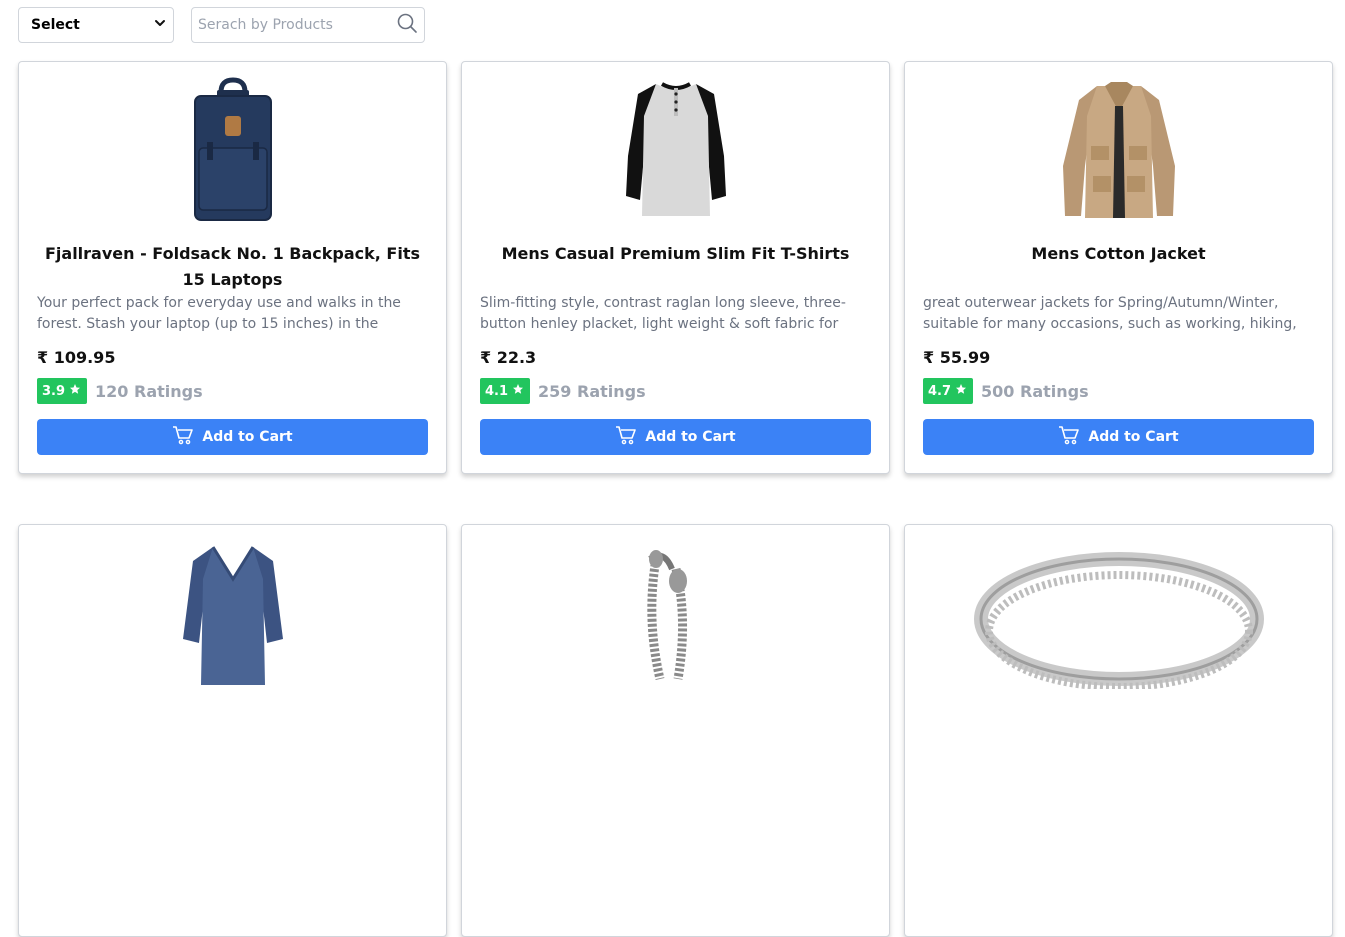 The height and width of the screenshot is (937, 1345). I want to click on rating-value: 4.1, so click(497, 391).